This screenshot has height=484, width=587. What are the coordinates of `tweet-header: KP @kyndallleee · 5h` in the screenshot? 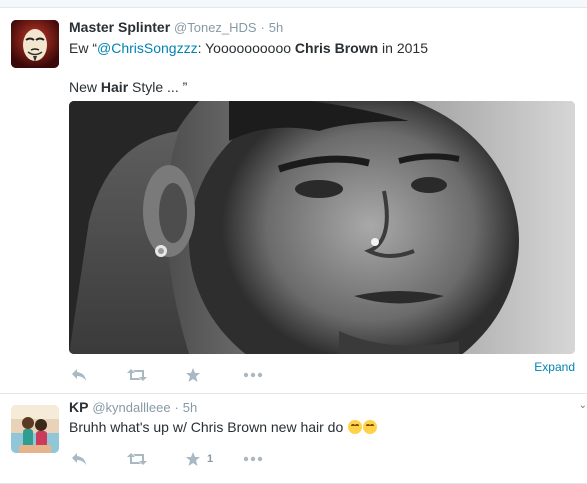 It's located at (133, 407).